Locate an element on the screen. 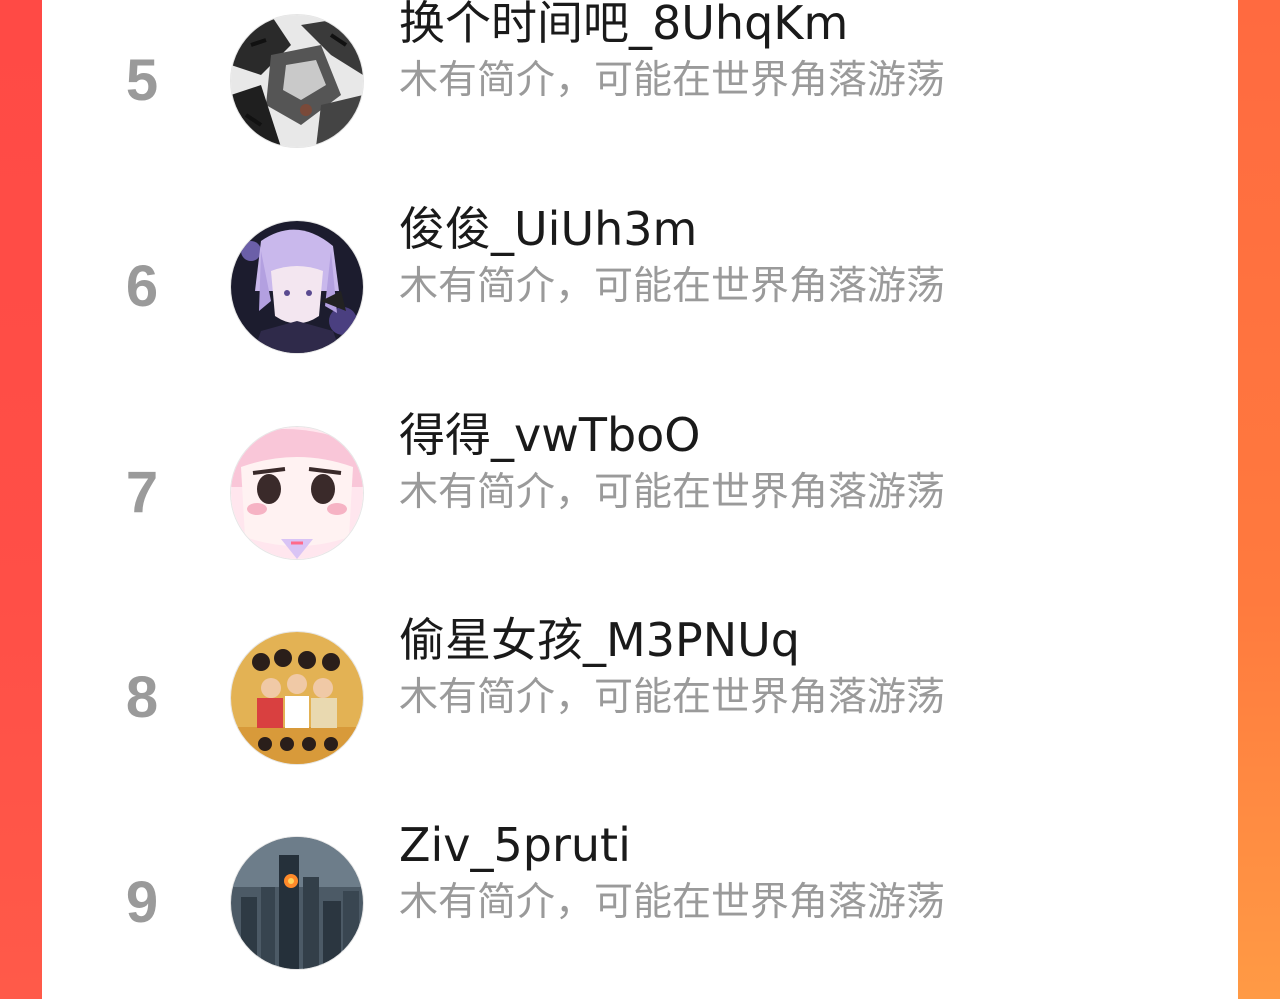 The image size is (1280, 999). user-name: 换个时间吧_8UhqKm is located at coordinates (623, 24).